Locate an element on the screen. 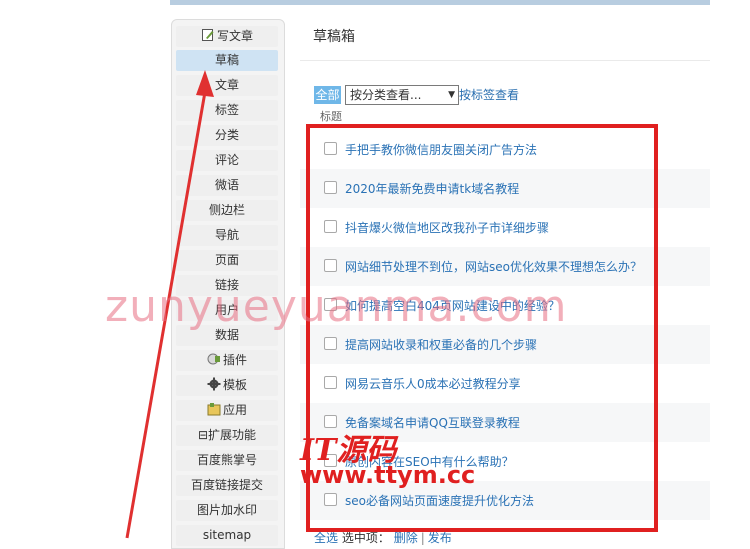 Image resolution: width=750 pixels, height=549 pixels. draft-title-link: 原创内容在SEO中有什么帮助？ is located at coordinates (429, 461).